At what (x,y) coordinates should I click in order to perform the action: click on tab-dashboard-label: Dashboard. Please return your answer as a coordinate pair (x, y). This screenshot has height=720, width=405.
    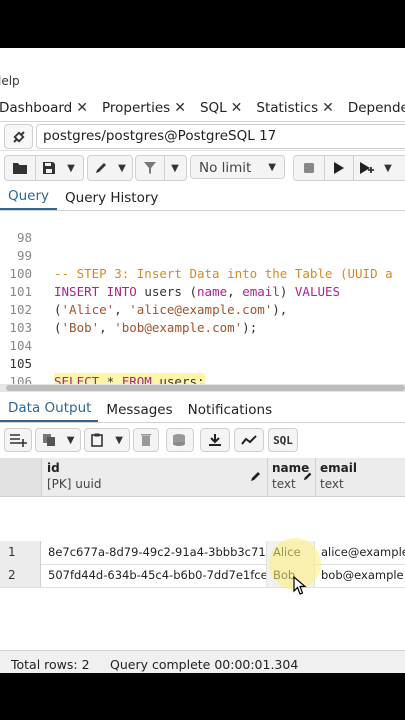
    Looking at the image, I should click on (36, 107).